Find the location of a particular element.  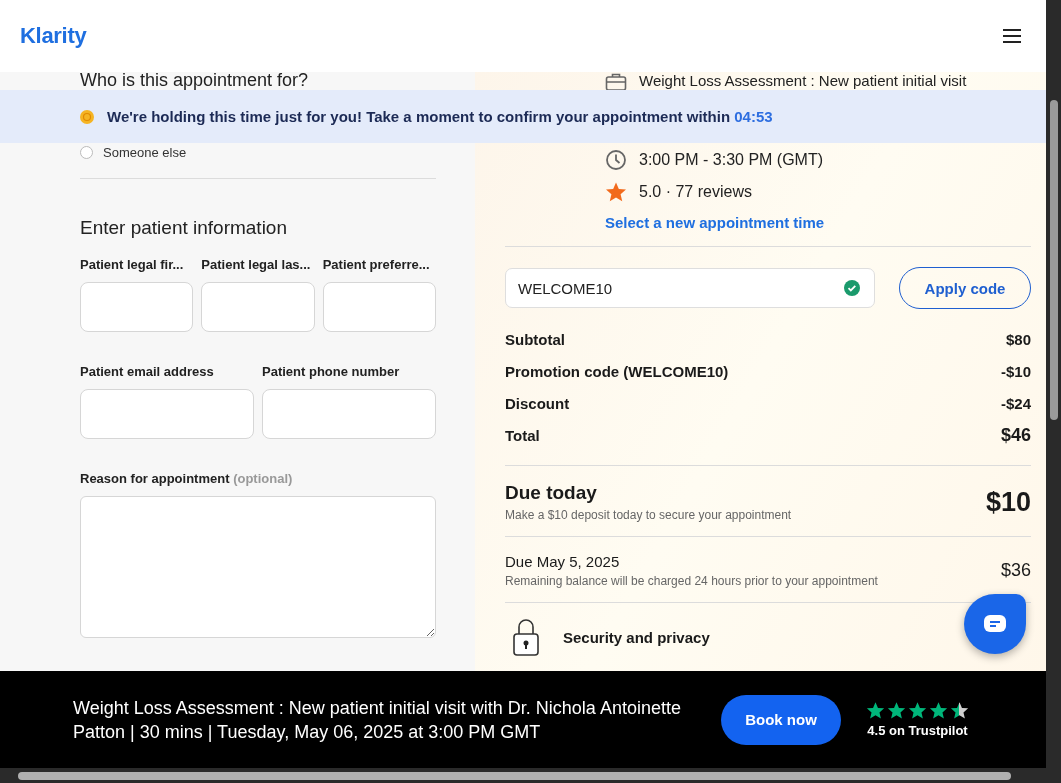

due-note: Remaining balance will be charged 24 hours prior to your appointment is located at coordinates (691, 581).